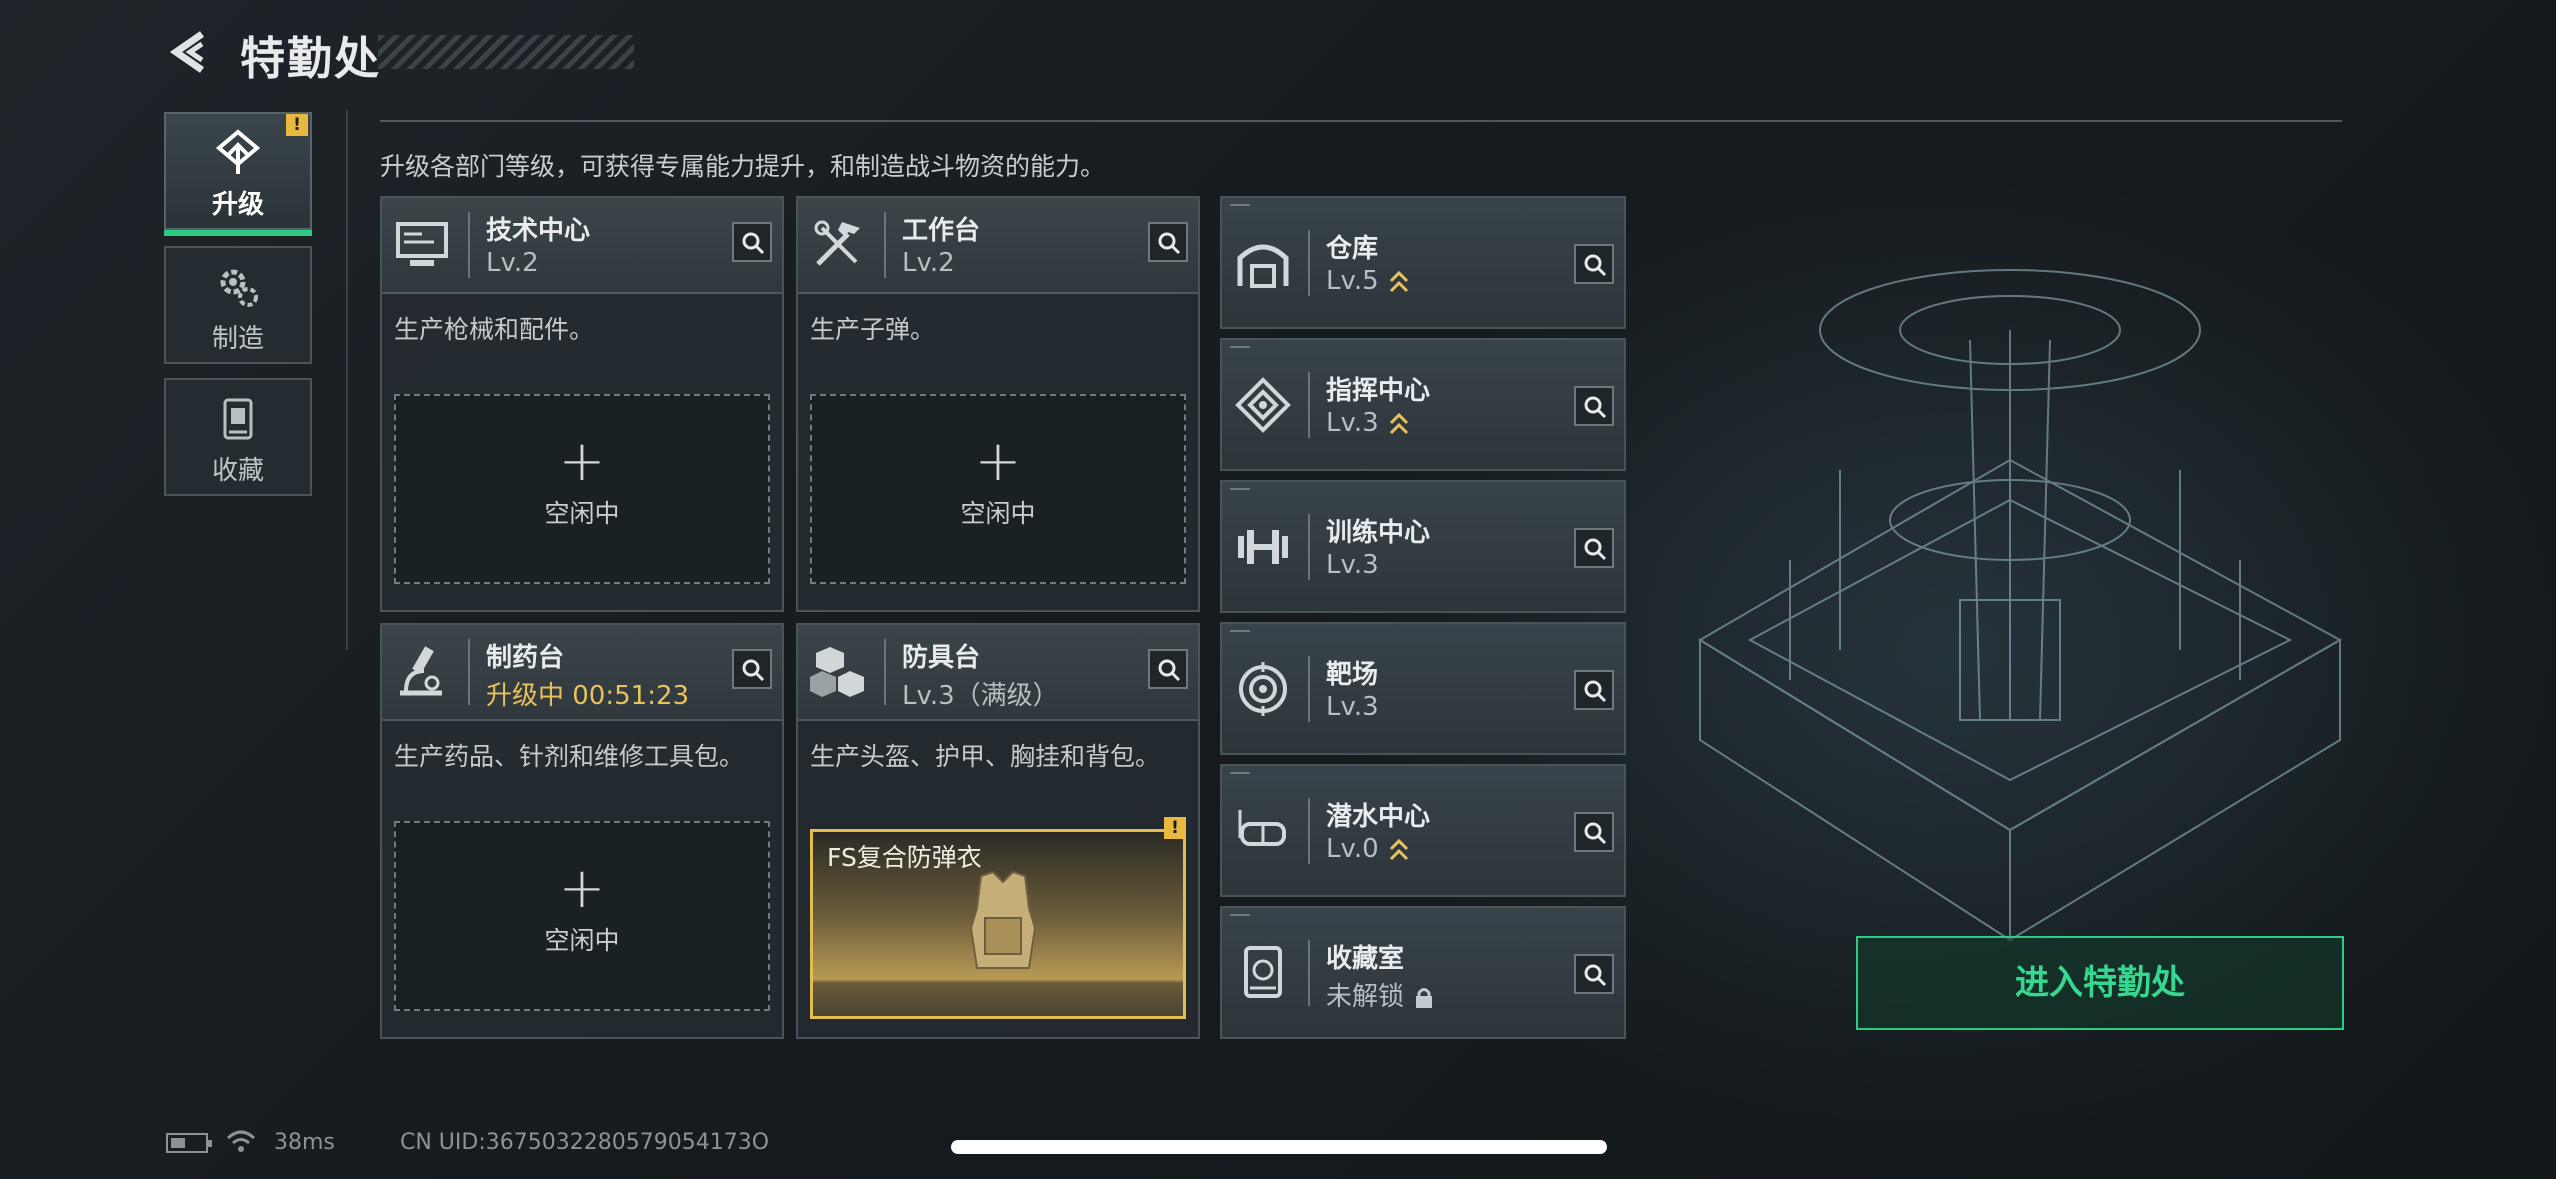 The width and height of the screenshot is (2556, 1179). I want to click on wifi-icon, so click(241, 1141).